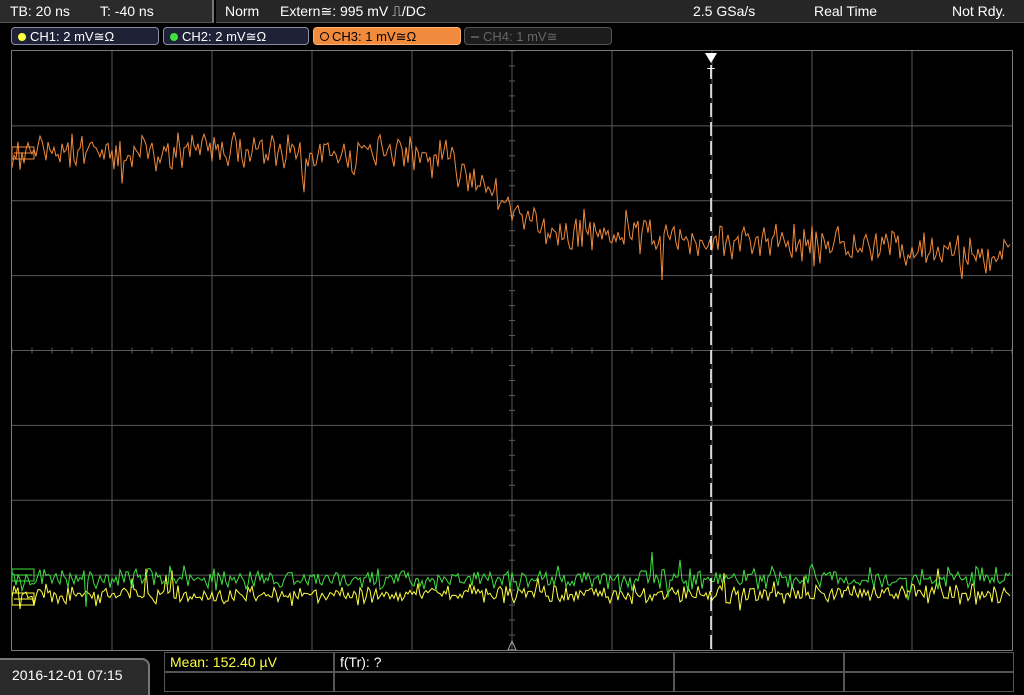  I want to click on channel-3-indicator-icon, so click(324, 36).